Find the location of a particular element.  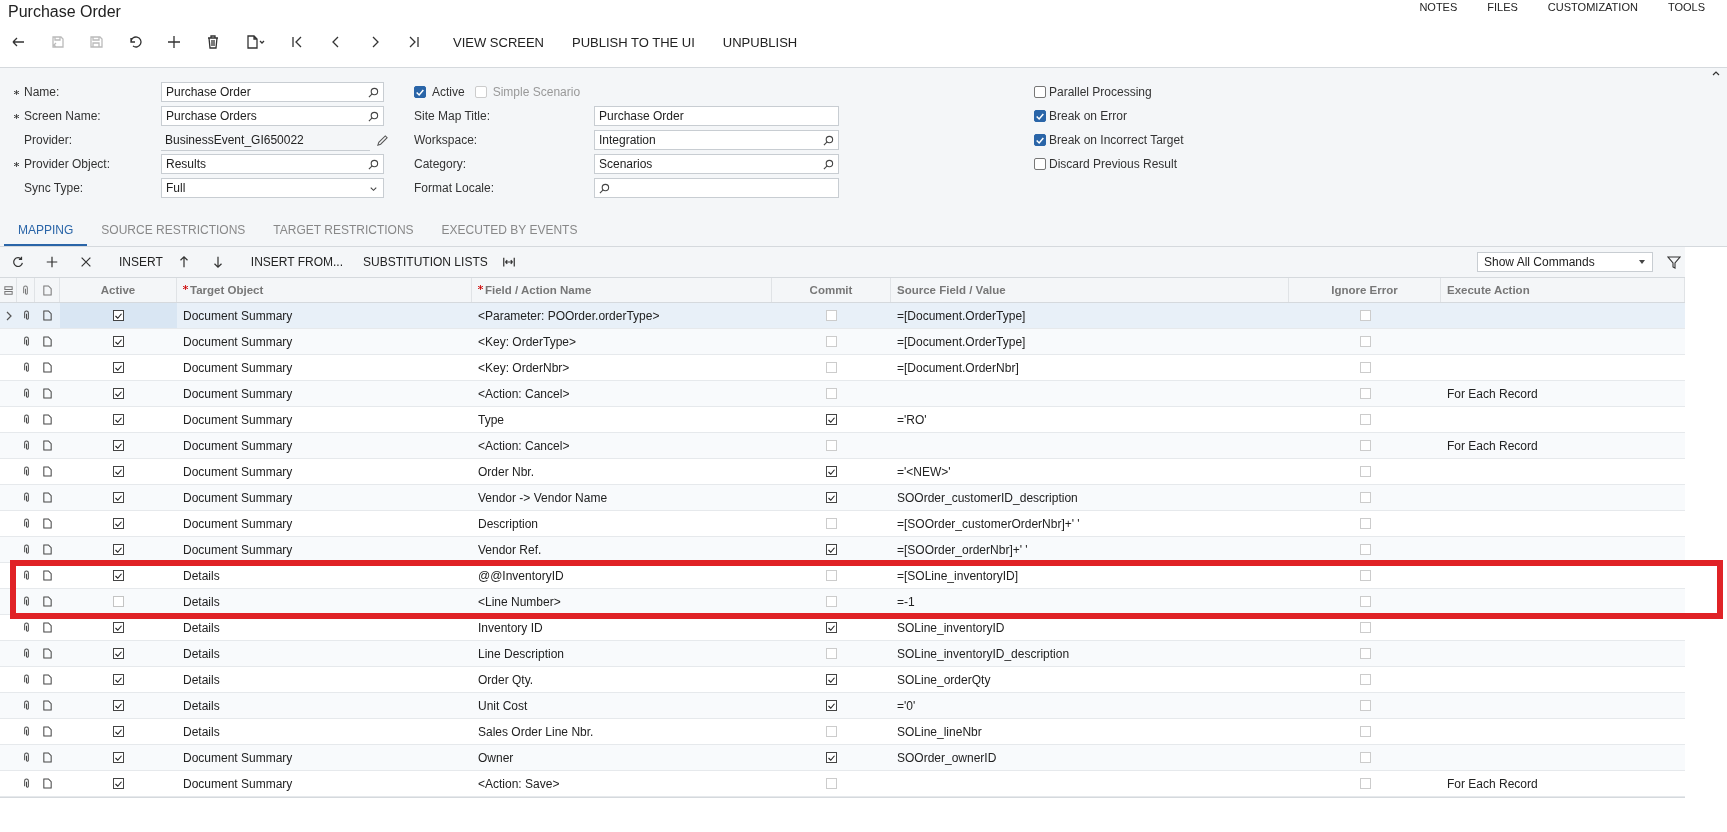

top-menu-link: NOTES is located at coordinates (1438, 7).